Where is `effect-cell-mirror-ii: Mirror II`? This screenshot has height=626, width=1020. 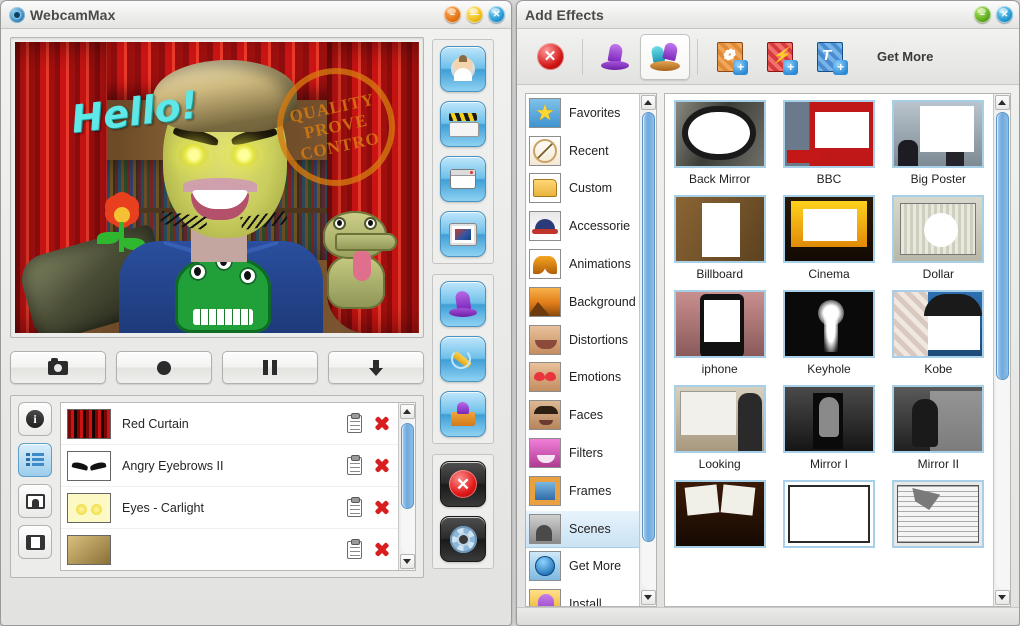 effect-cell-mirror-ii: Mirror II is located at coordinates (938, 431).